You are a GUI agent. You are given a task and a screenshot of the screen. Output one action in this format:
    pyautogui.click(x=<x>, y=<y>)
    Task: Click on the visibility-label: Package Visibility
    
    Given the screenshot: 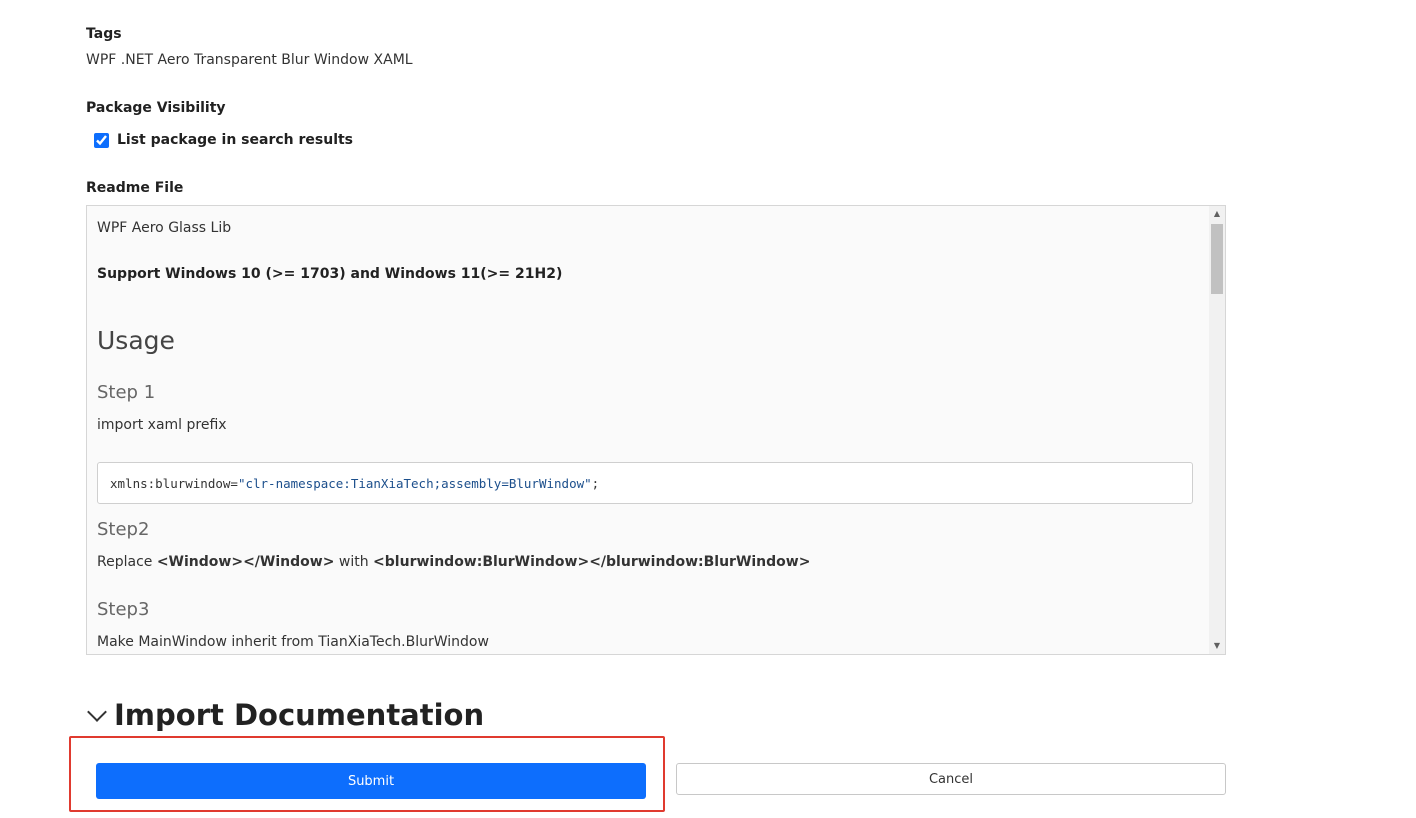 What is the action you would take?
    pyautogui.click(x=156, y=108)
    